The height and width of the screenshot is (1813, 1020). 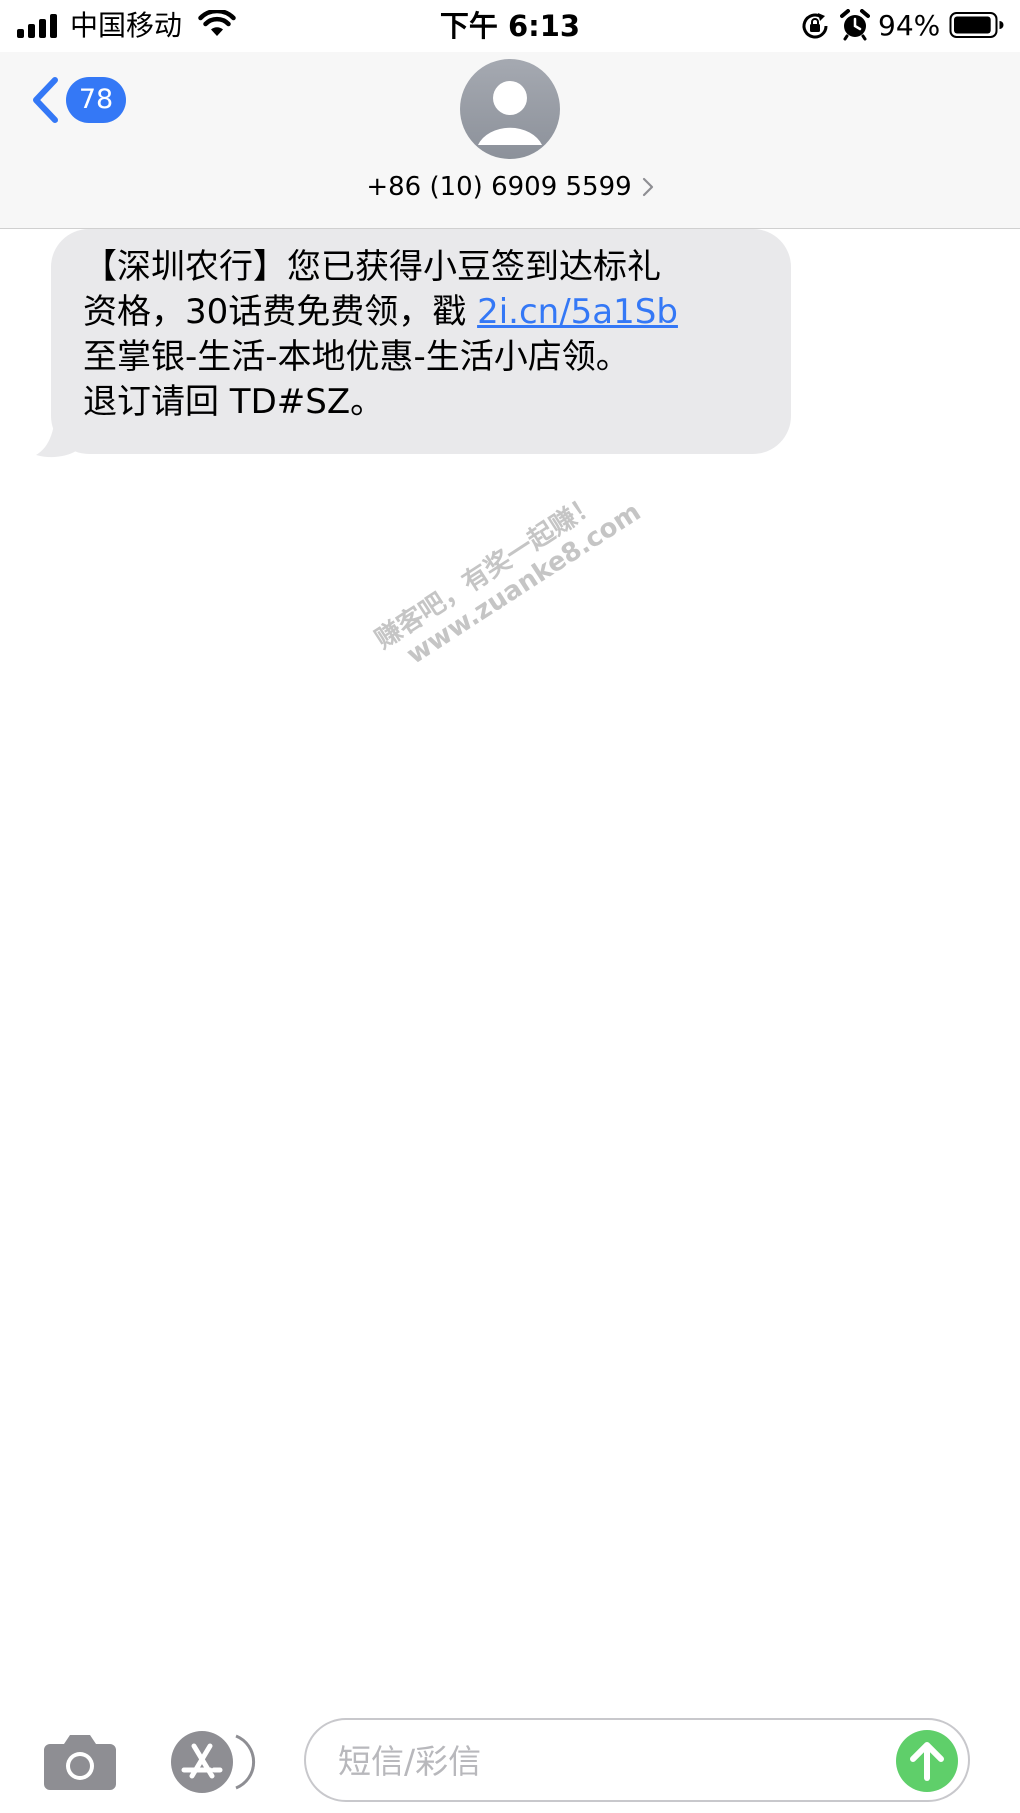 I want to click on message-input-field, so click(x=637, y=1760).